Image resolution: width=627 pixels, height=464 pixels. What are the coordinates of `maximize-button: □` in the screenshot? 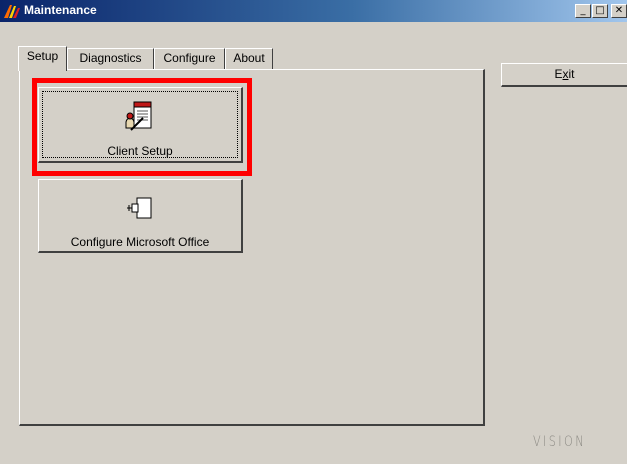 It's located at (600, 11).